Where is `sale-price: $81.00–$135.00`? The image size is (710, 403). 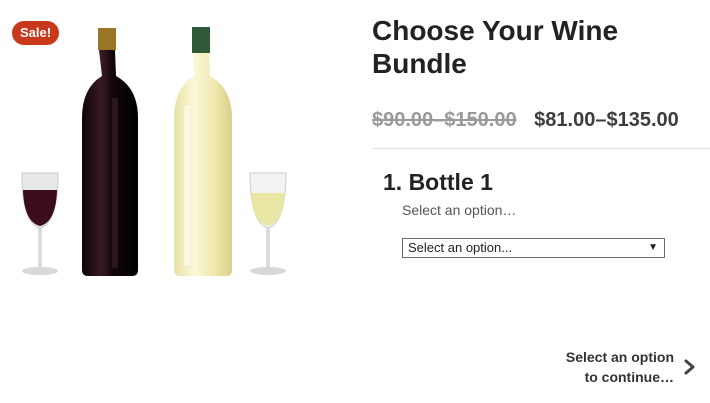
sale-price: $81.00–$135.00 is located at coordinates (606, 120).